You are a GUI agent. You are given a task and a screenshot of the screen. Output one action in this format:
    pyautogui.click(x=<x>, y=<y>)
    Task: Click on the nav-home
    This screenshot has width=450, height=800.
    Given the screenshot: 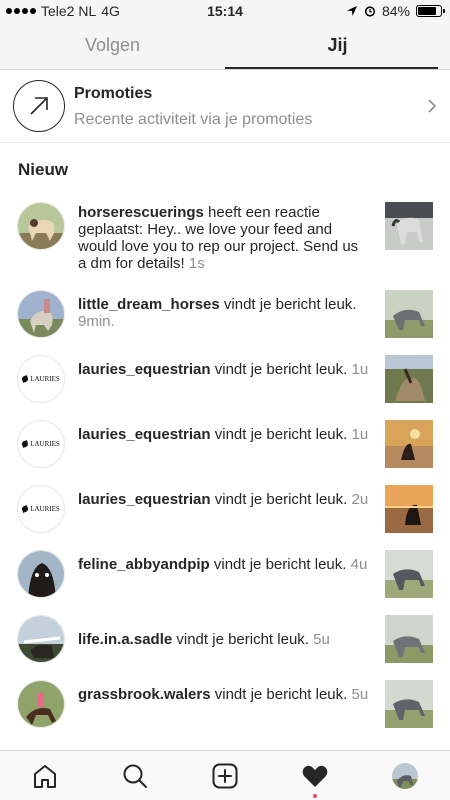 What is the action you would take?
    pyautogui.click(x=45, y=776)
    